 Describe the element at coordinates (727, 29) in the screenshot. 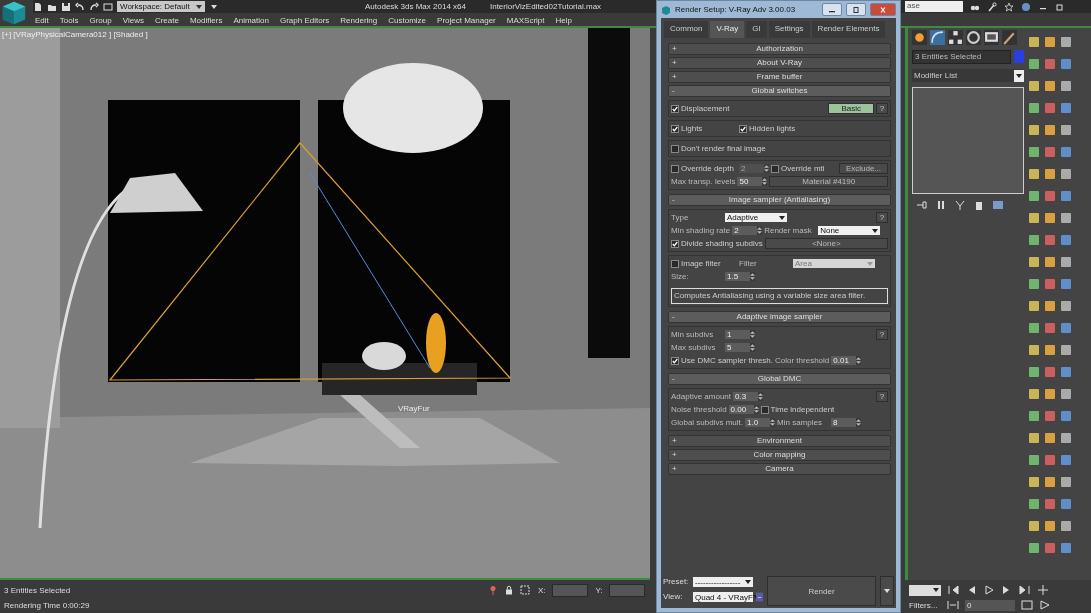

I see `tab: V-Ray` at that location.